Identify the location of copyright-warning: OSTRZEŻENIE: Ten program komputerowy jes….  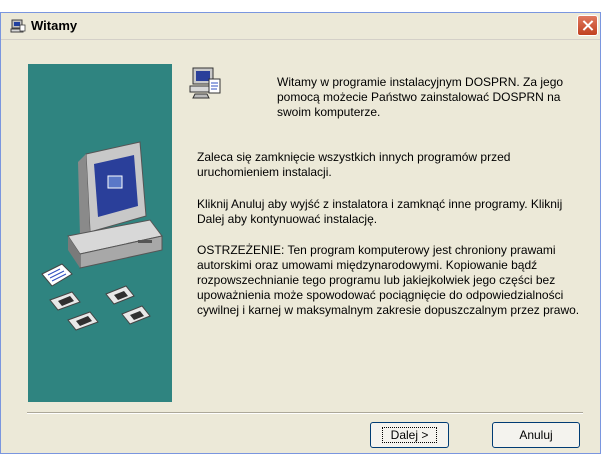
(388, 280).